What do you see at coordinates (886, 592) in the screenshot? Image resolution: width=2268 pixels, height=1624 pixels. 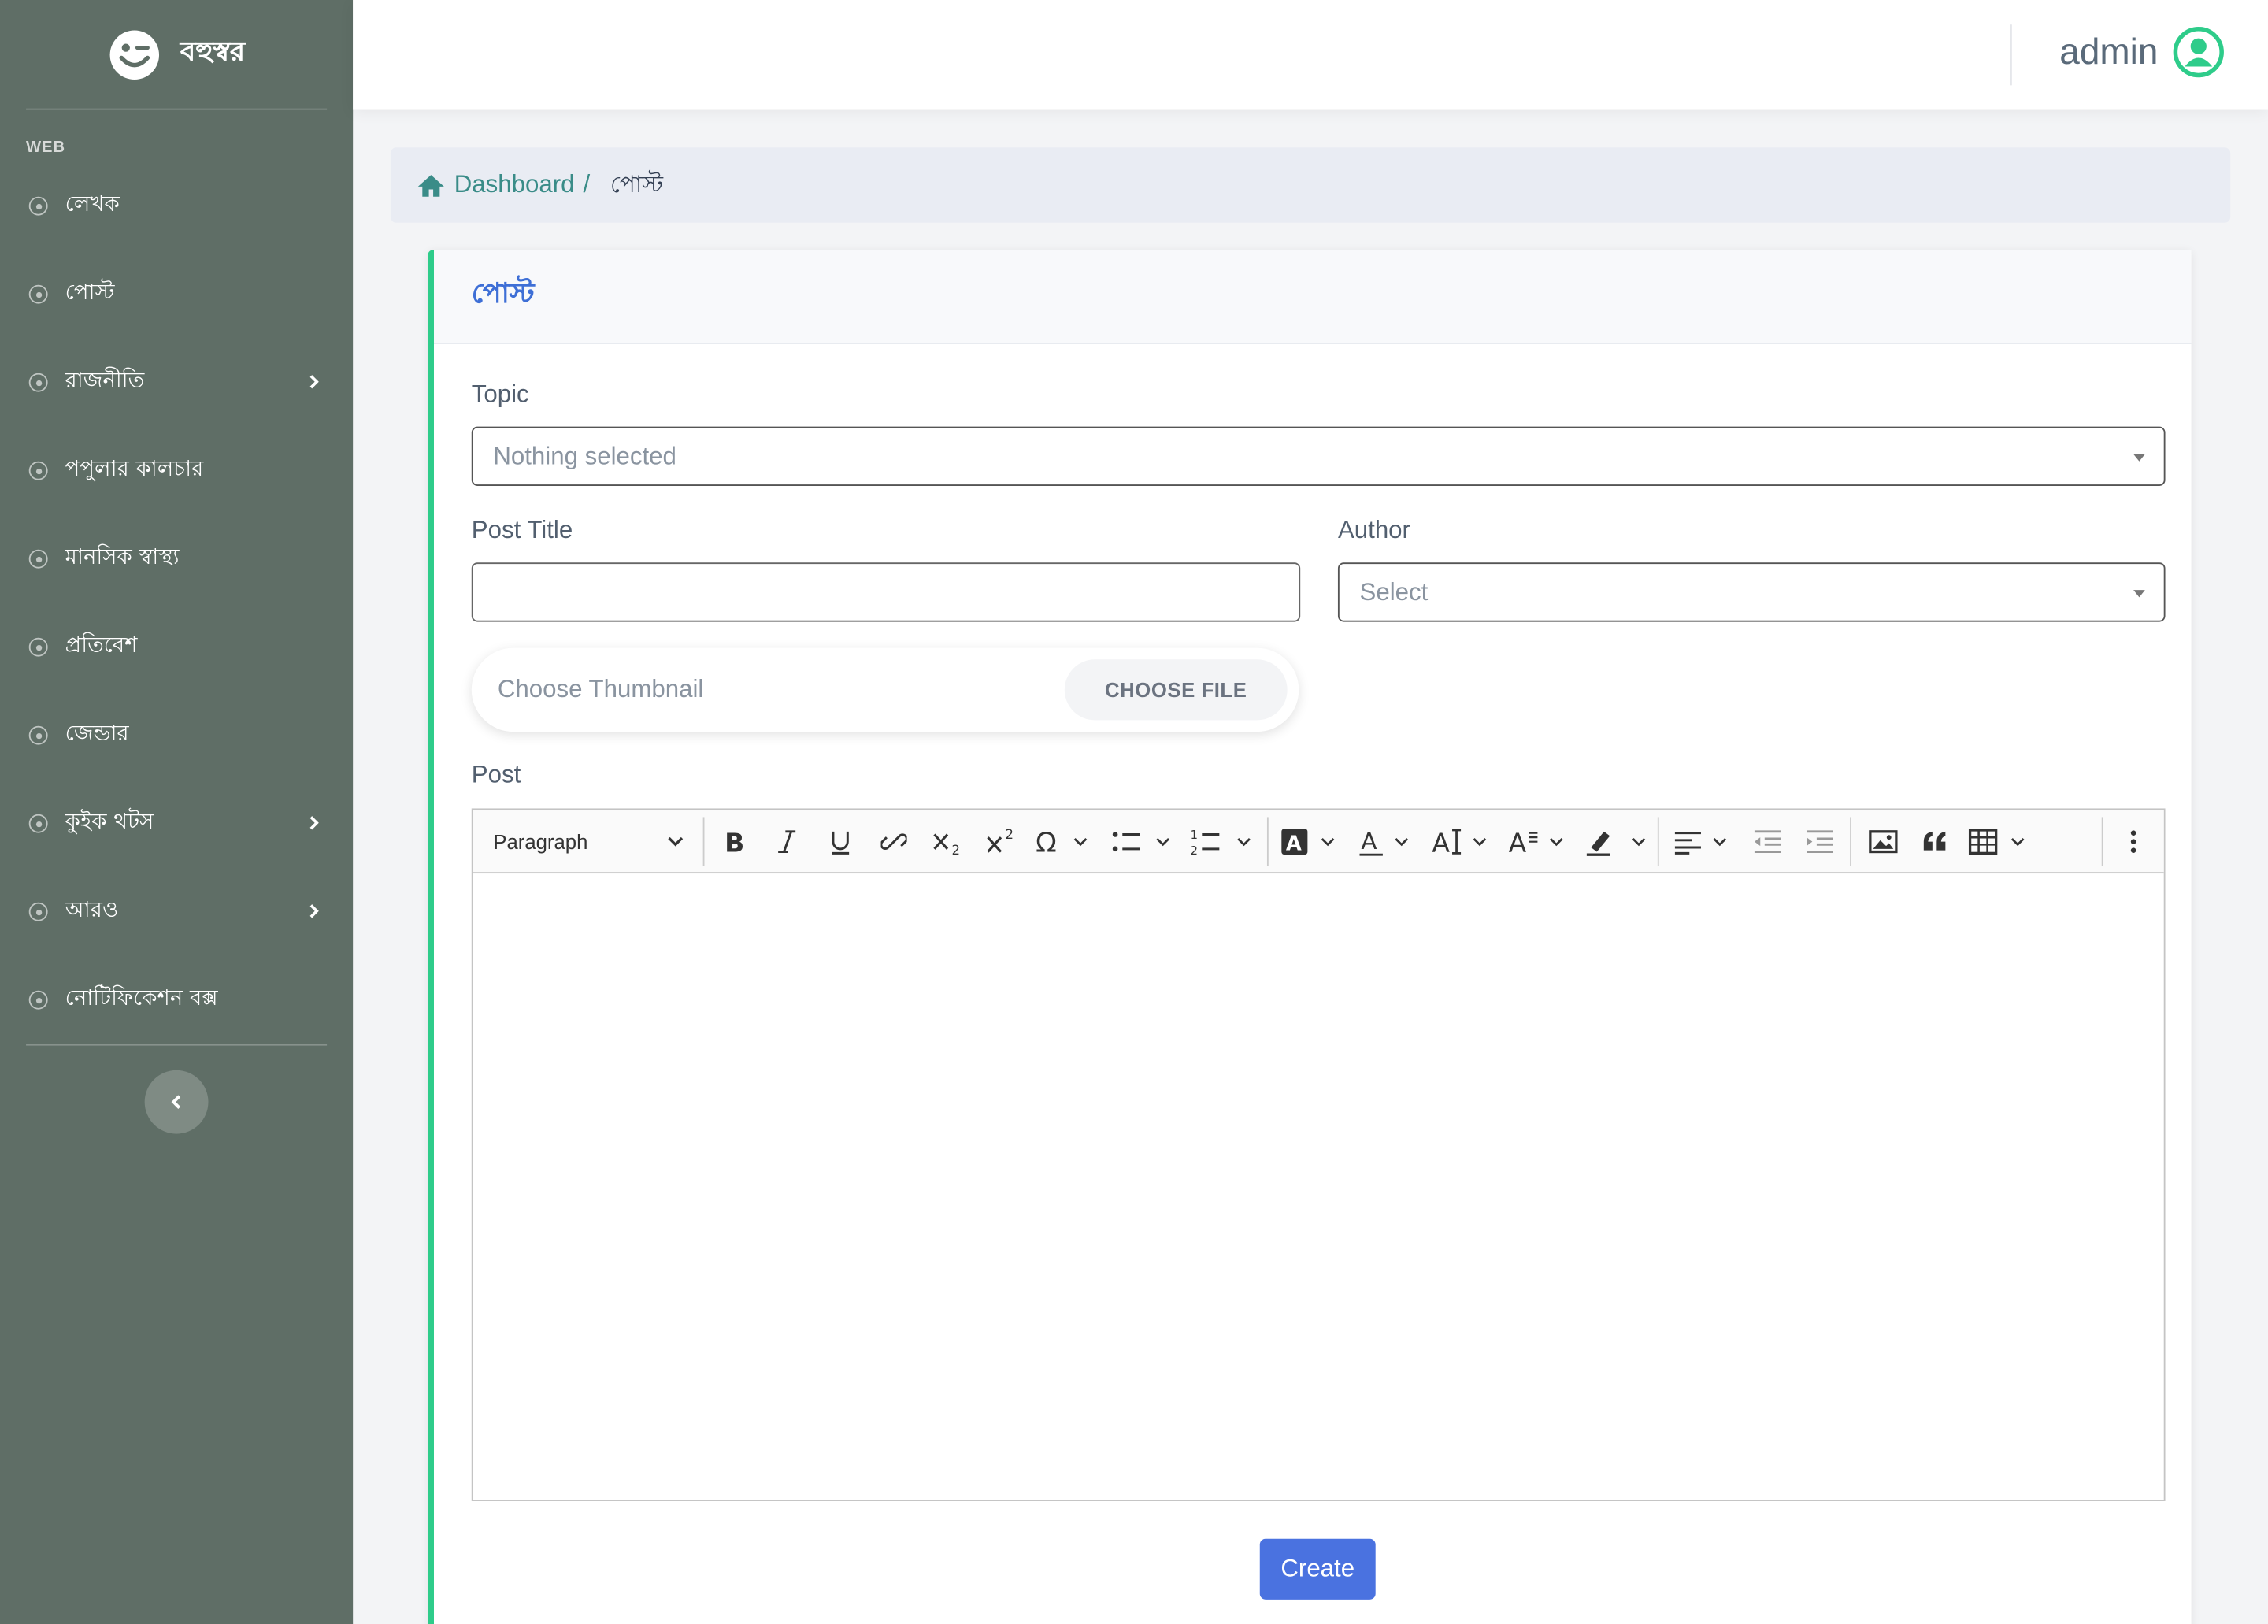 I see `post-title-input` at bounding box center [886, 592].